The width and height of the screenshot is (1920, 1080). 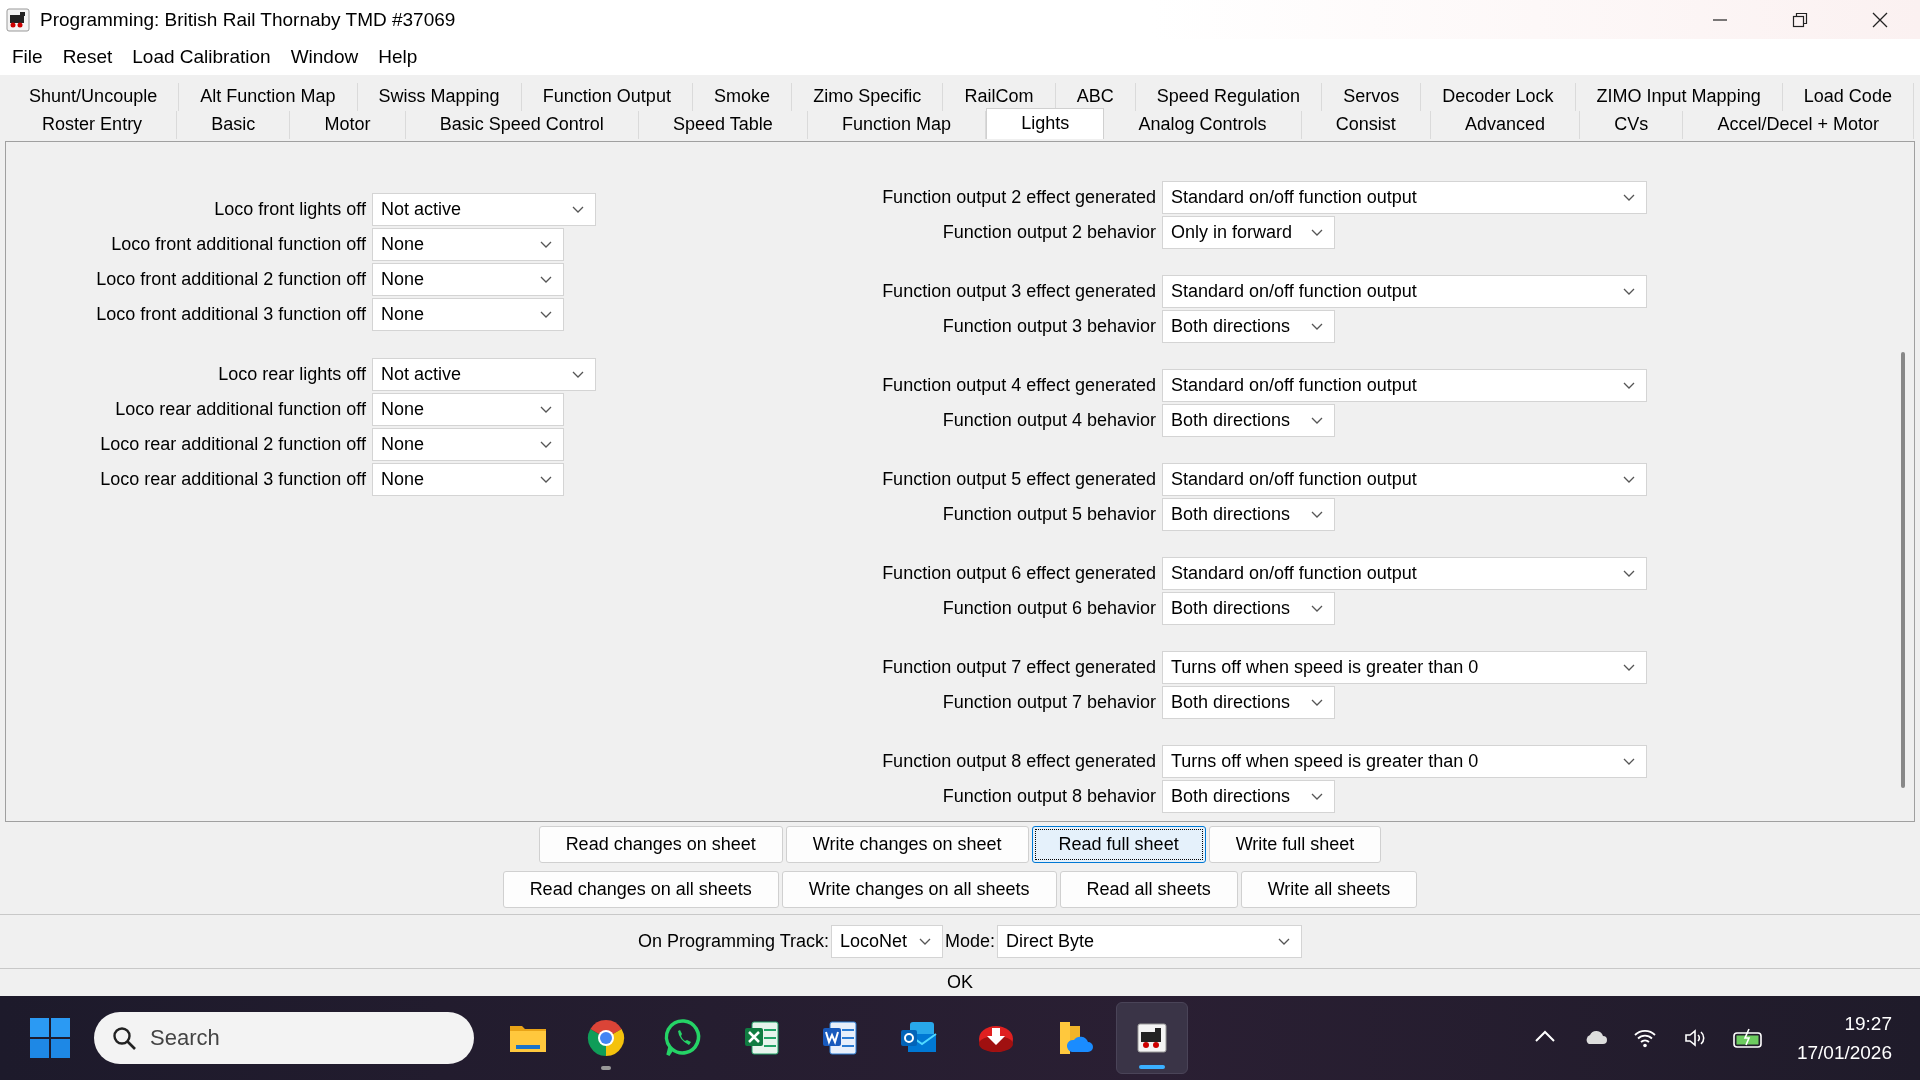 I want to click on search-field: Search, so click(x=284, y=1038).